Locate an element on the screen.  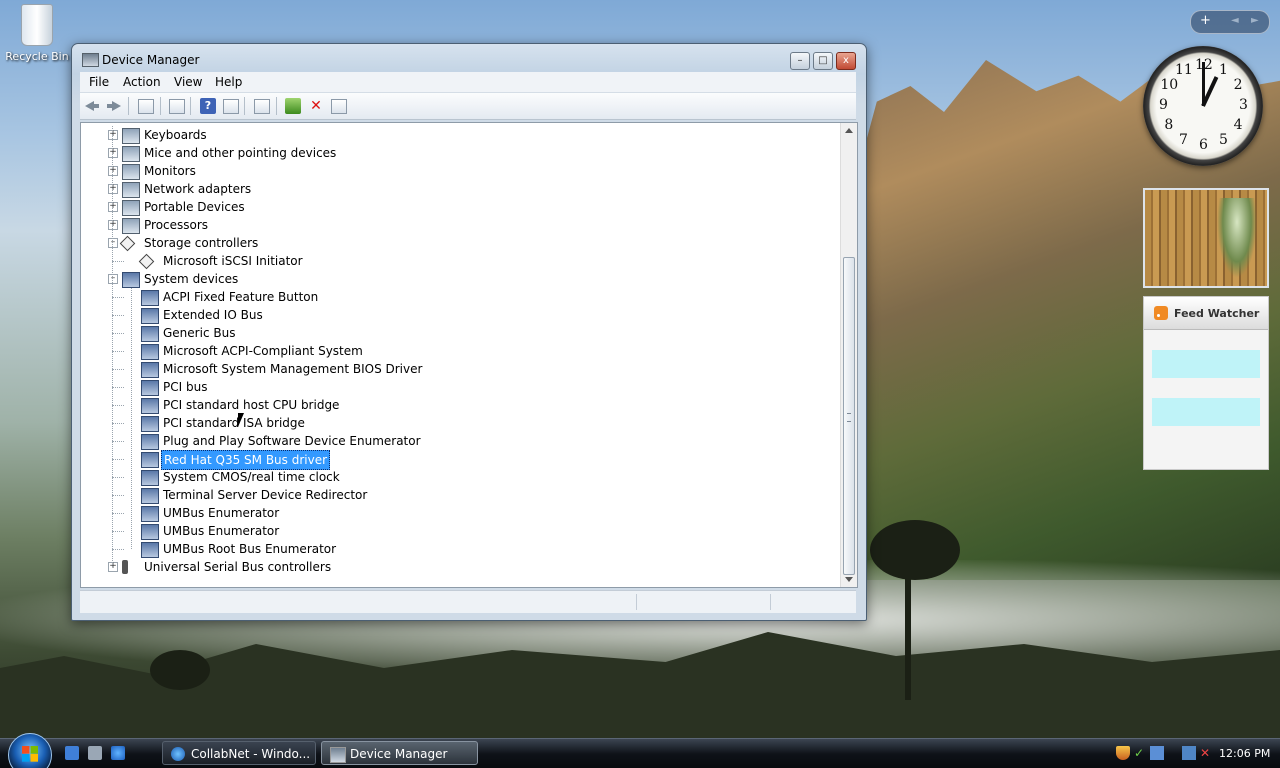
network-icon is located at coordinates (1189, 753).